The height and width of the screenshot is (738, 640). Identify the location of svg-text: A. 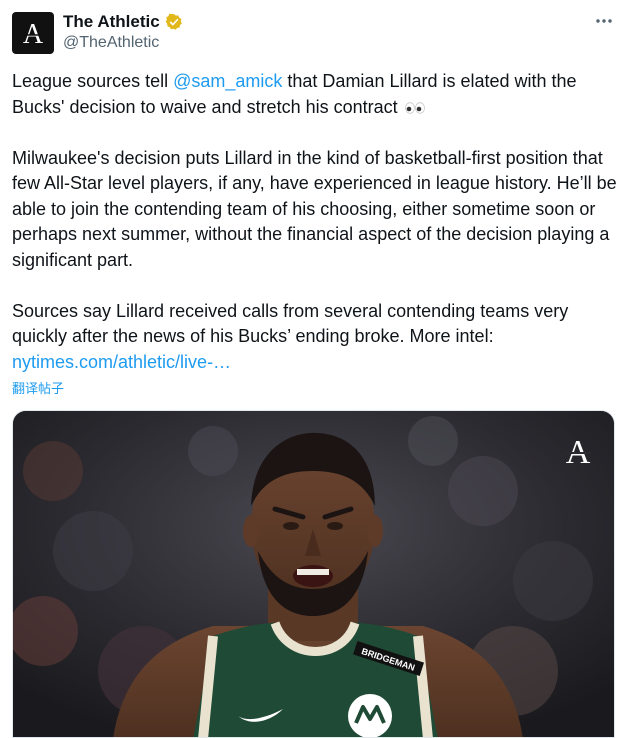
(33, 33).